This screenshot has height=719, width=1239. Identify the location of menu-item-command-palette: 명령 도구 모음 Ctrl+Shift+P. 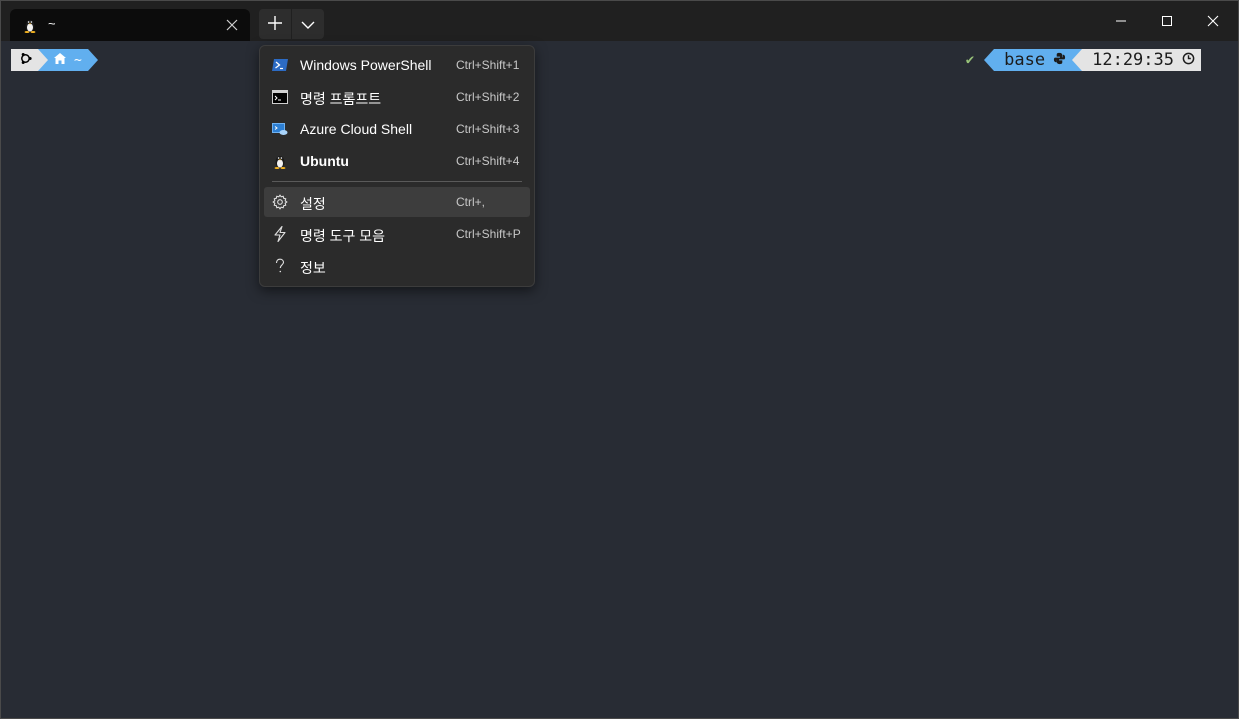
(397, 234).